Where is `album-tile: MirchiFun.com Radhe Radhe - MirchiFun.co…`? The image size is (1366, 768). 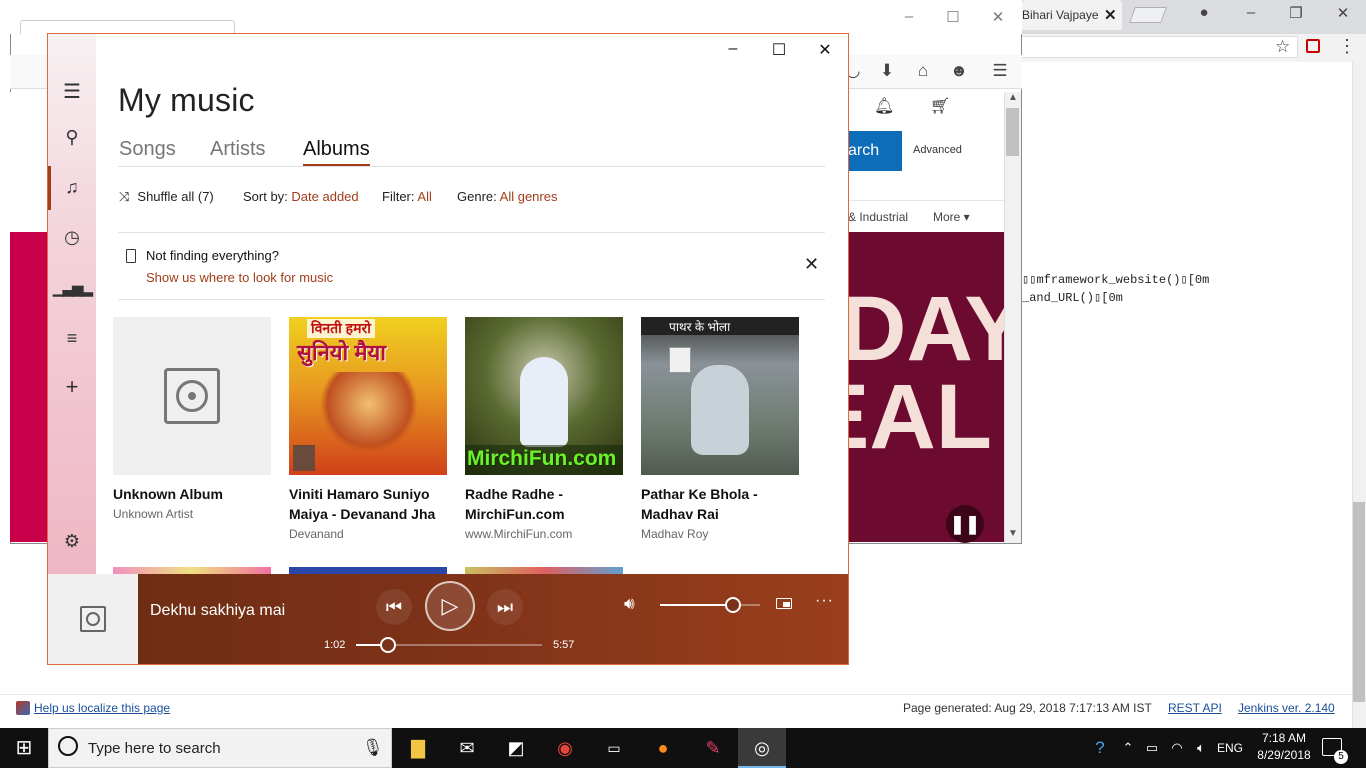 album-tile: MirchiFun.com Radhe Radhe - MirchiFun.co… is located at coordinates (544, 430).